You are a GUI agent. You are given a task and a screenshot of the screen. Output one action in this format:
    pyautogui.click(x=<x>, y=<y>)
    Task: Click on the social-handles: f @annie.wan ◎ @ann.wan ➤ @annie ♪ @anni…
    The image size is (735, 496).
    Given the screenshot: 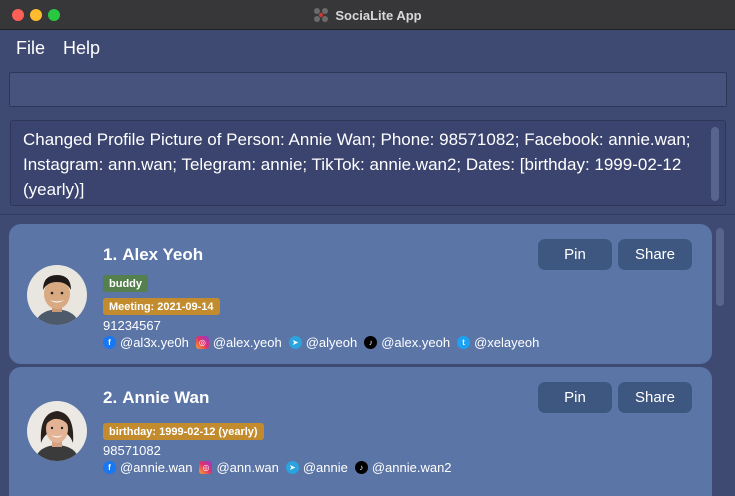 What is the action you would take?
    pyautogui.click(x=281, y=467)
    